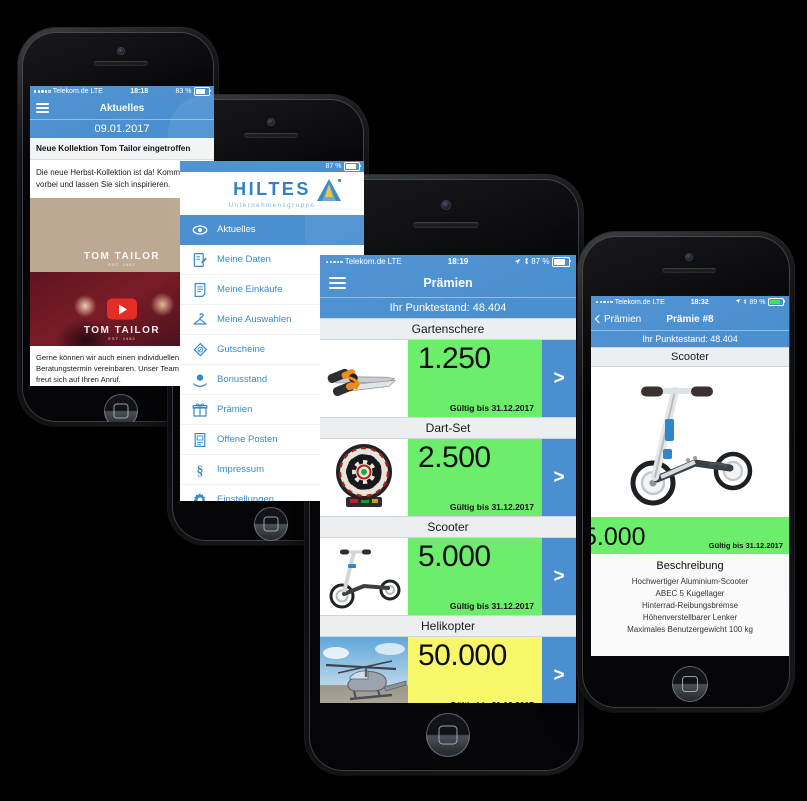  I want to click on youtube-play-icon, so click(122, 309).